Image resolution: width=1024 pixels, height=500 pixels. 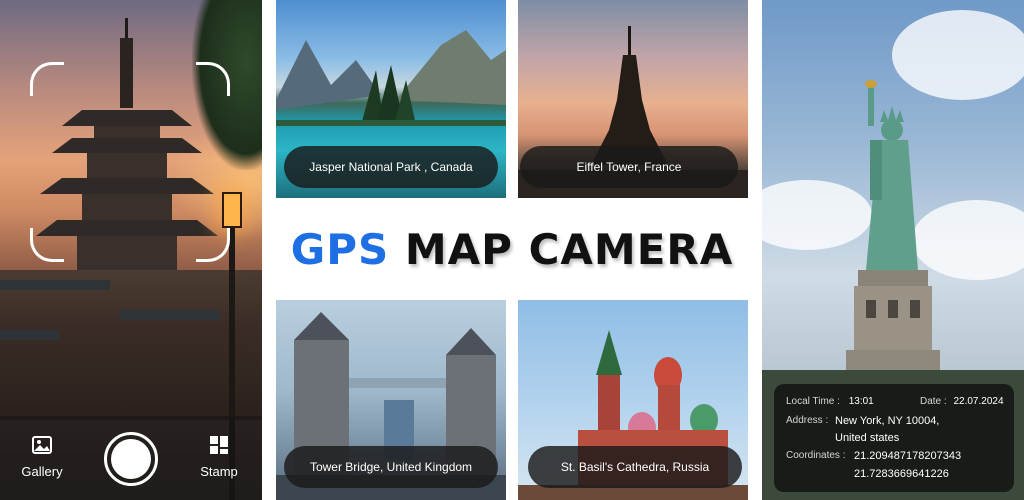 What do you see at coordinates (42, 445) in the screenshot?
I see `image-icon` at bounding box center [42, 445].